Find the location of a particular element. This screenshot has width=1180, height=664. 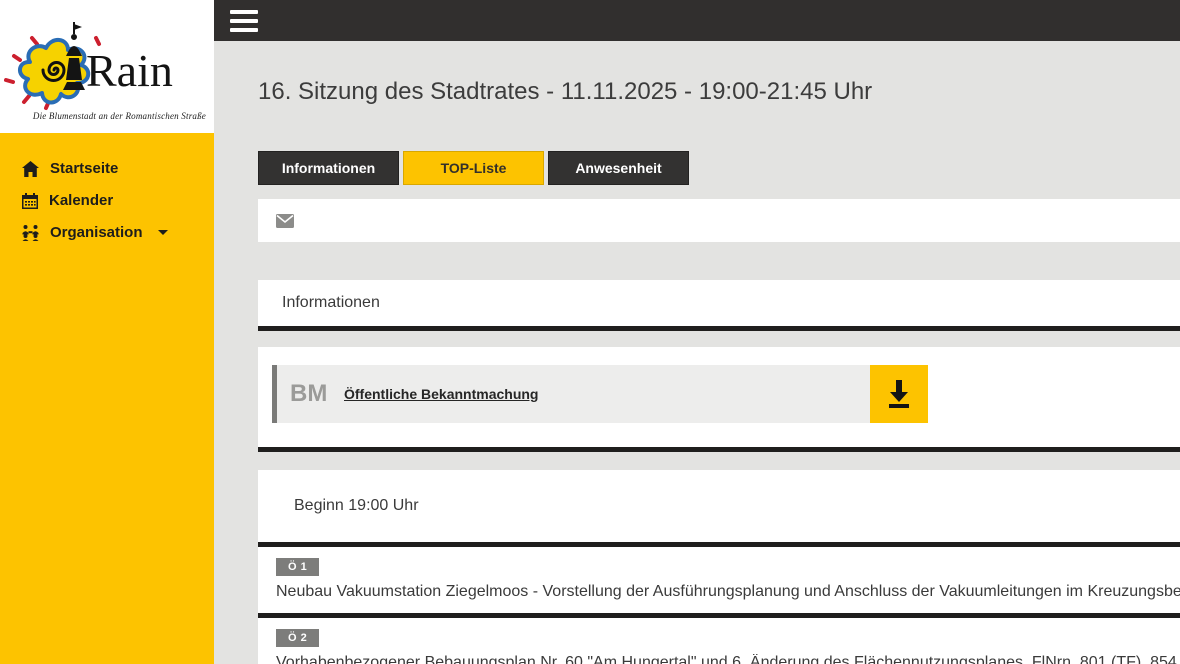

sidebar-item-label: Startseite is located at coordinates (84, 168).